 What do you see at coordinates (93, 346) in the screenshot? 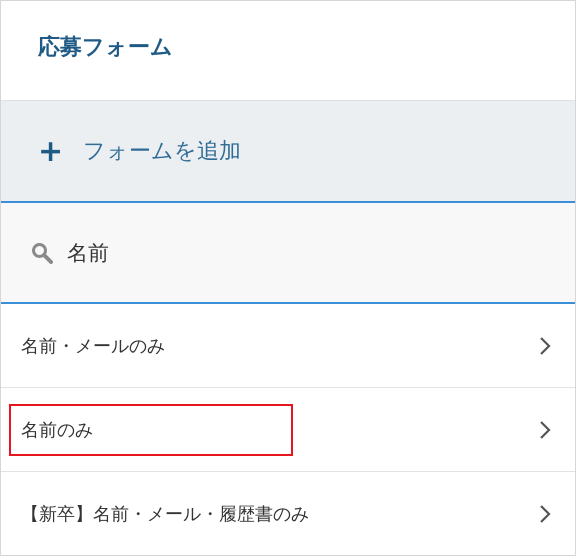
I see `form-name: 名前・メールのみ` at bounding box center [93, 346].